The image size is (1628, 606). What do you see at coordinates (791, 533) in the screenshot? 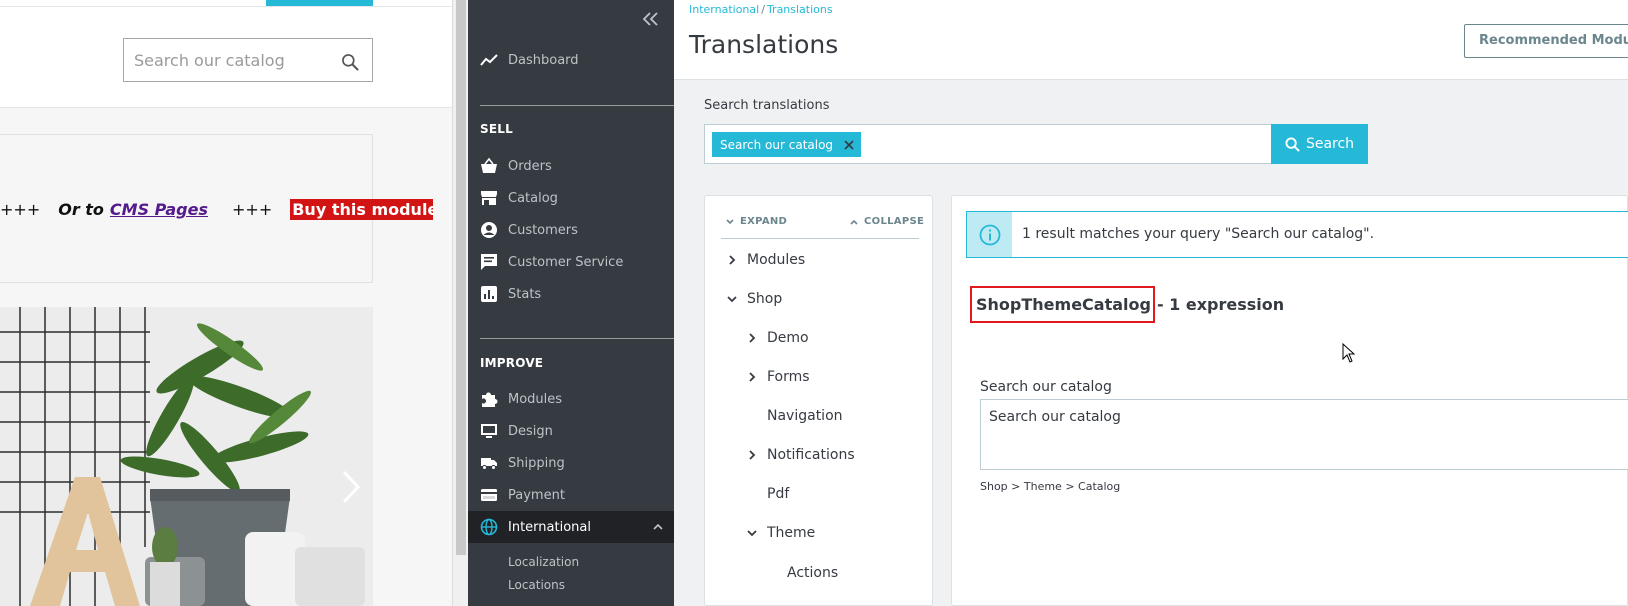
I see `tree-item-label: Theme` at bounding box center [791, 533].